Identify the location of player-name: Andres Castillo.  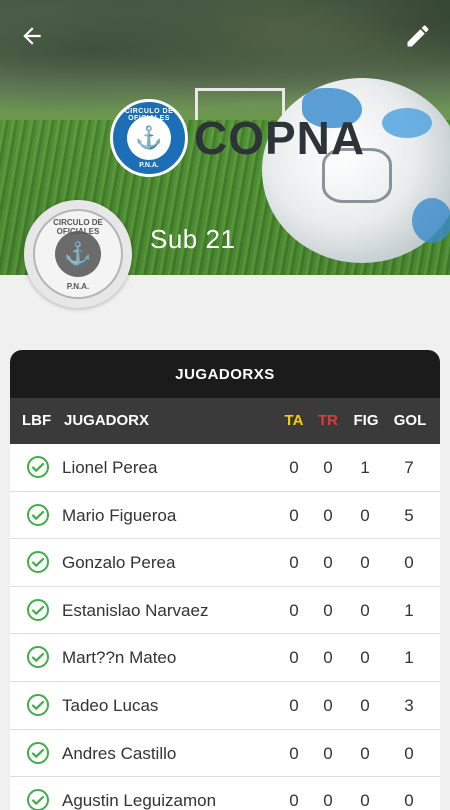
(119, 753).